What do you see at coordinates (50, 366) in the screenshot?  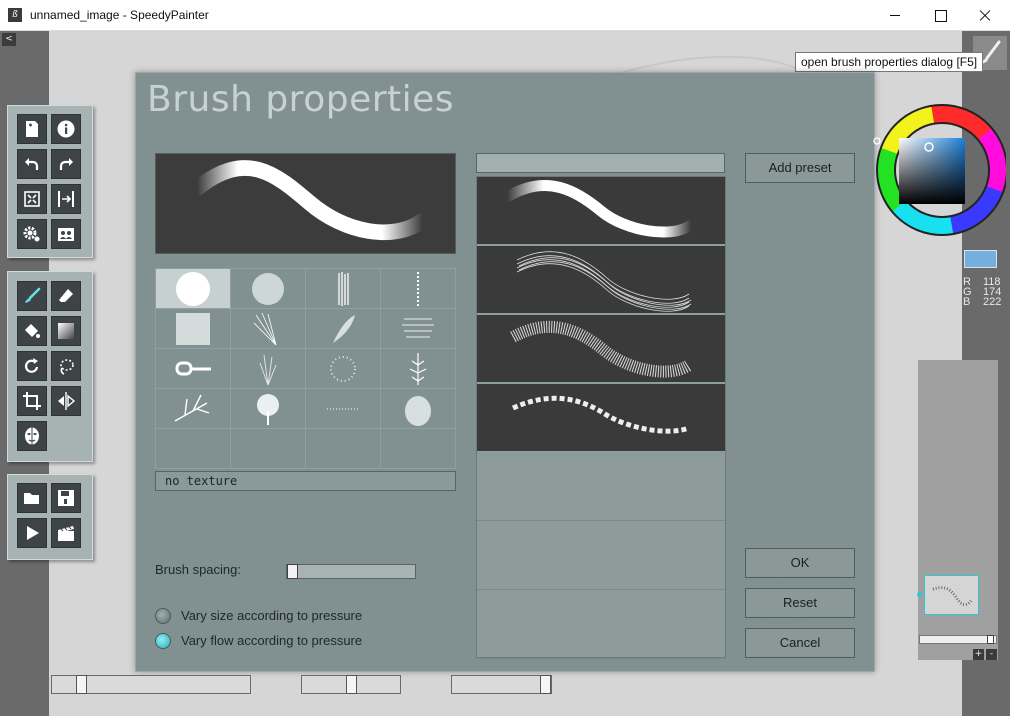 I see `toolbar-group-tools` at bounding box center [50, 366].